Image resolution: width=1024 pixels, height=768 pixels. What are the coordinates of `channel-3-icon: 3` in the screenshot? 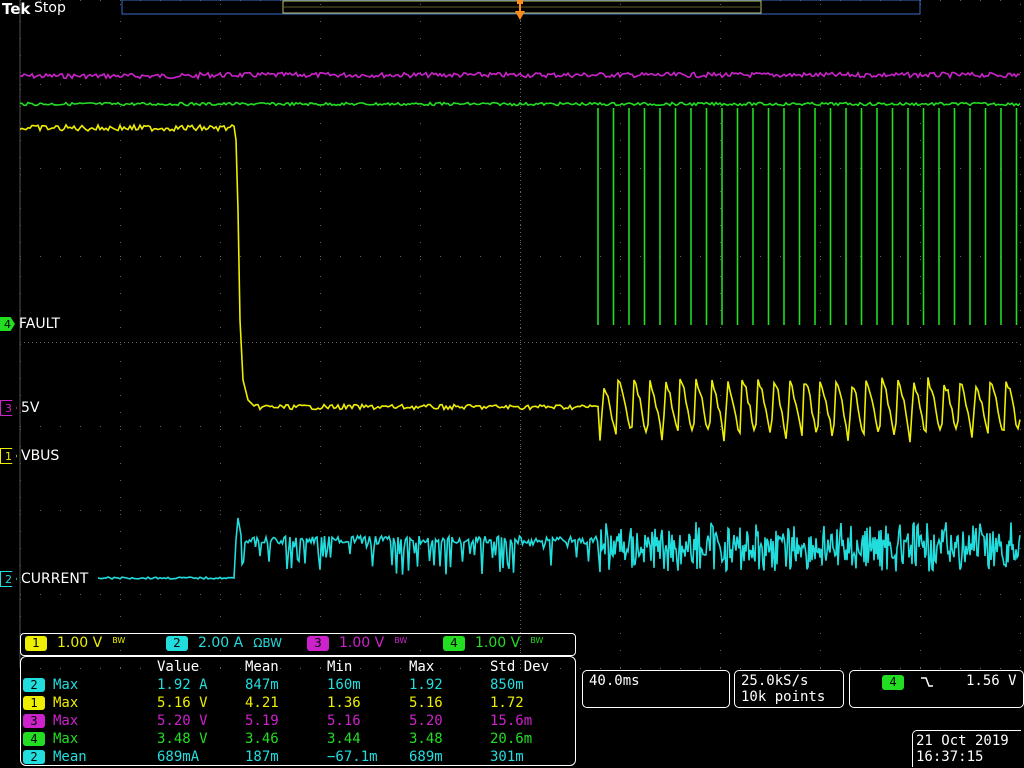 It's located at (8, 408).